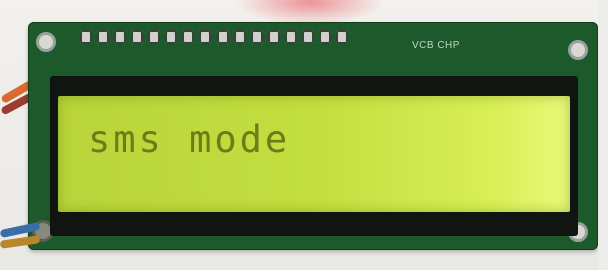 This screenshot has height=270, width=608. What do you see at coordinates (603, 135) in the screenshot?
I see `photo-border` at bounding box center [603, 135].